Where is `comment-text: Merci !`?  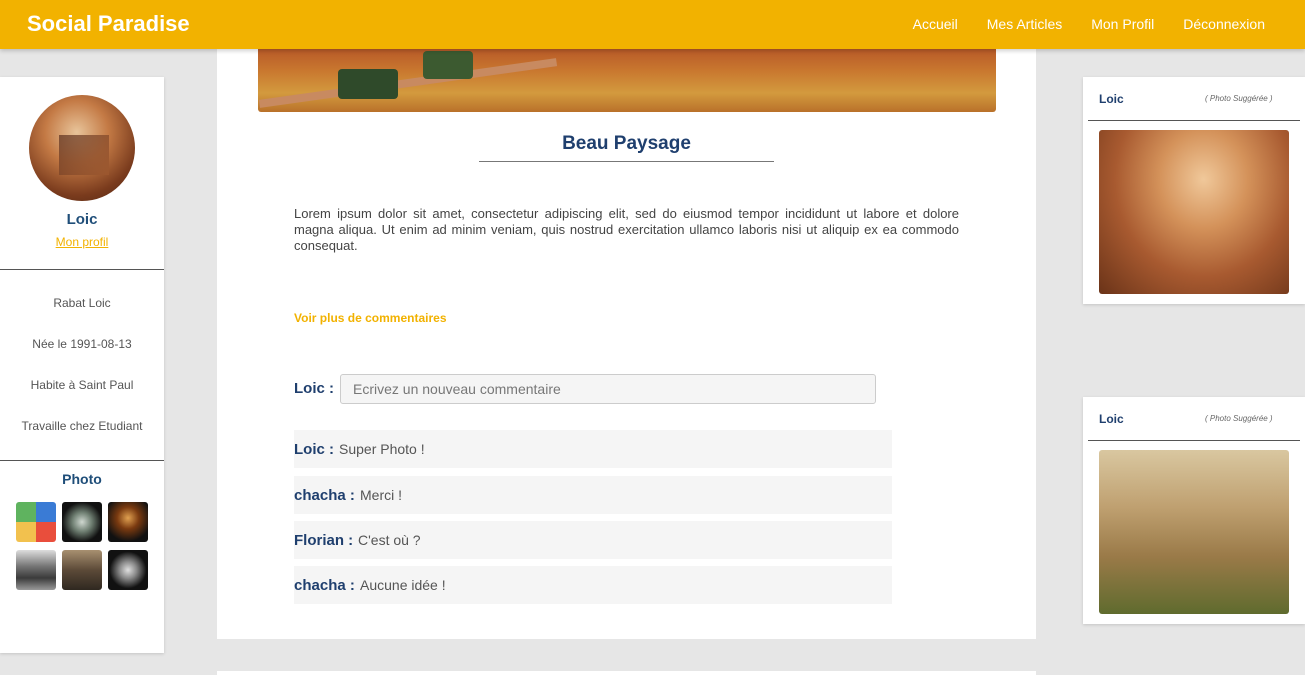
comment-text: Merci ! is located at coordinates (381, 495).